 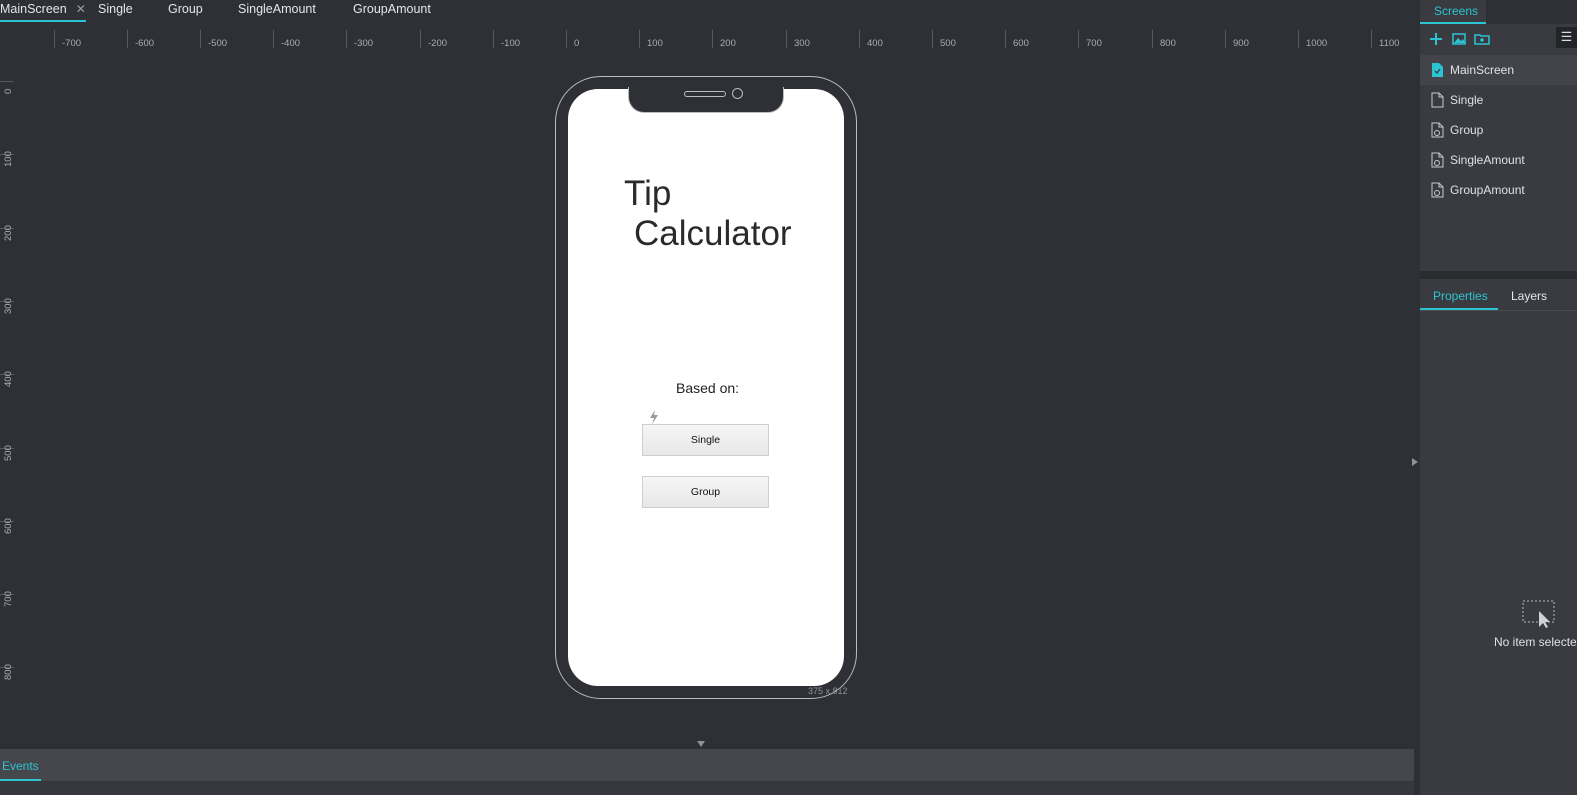 I want to click on tab-single: Single, so click(x=115, y=11).